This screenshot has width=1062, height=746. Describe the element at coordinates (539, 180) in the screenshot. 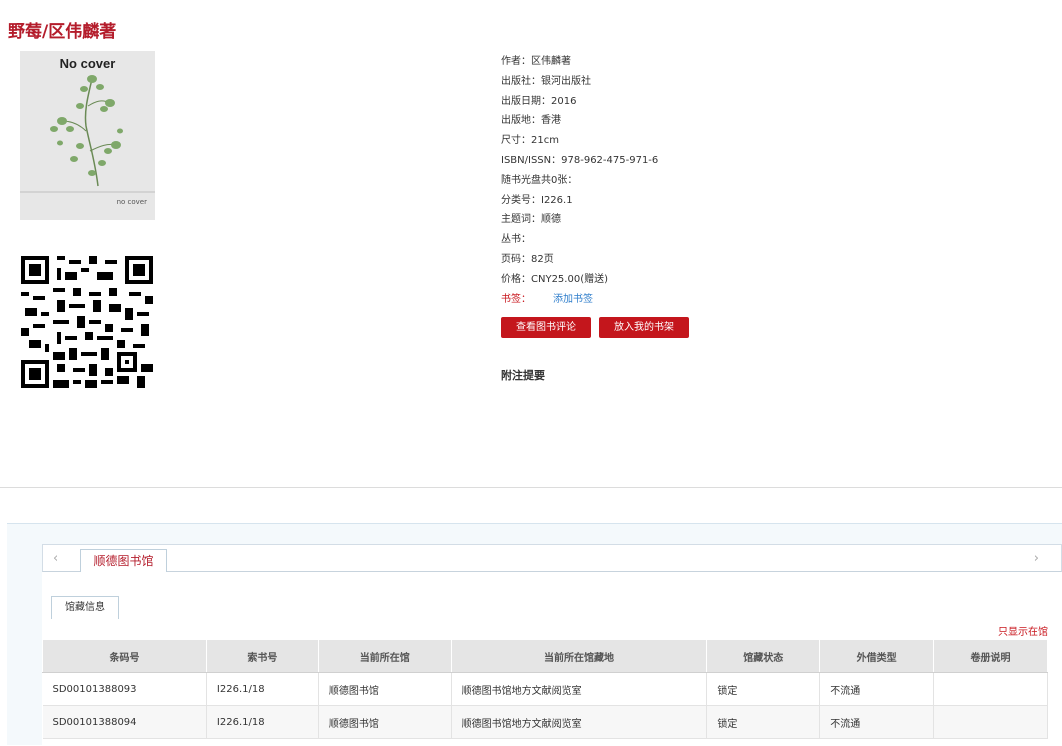

I see `info-cd: 随书光盘共0张：` at that location.